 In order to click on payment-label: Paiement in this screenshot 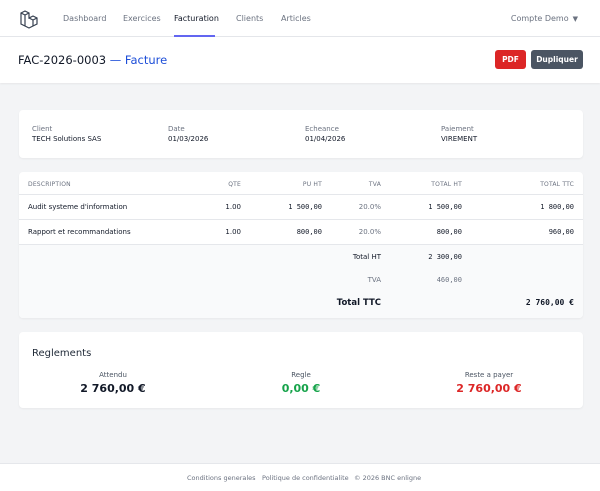, I will do `click(457, 129)`.